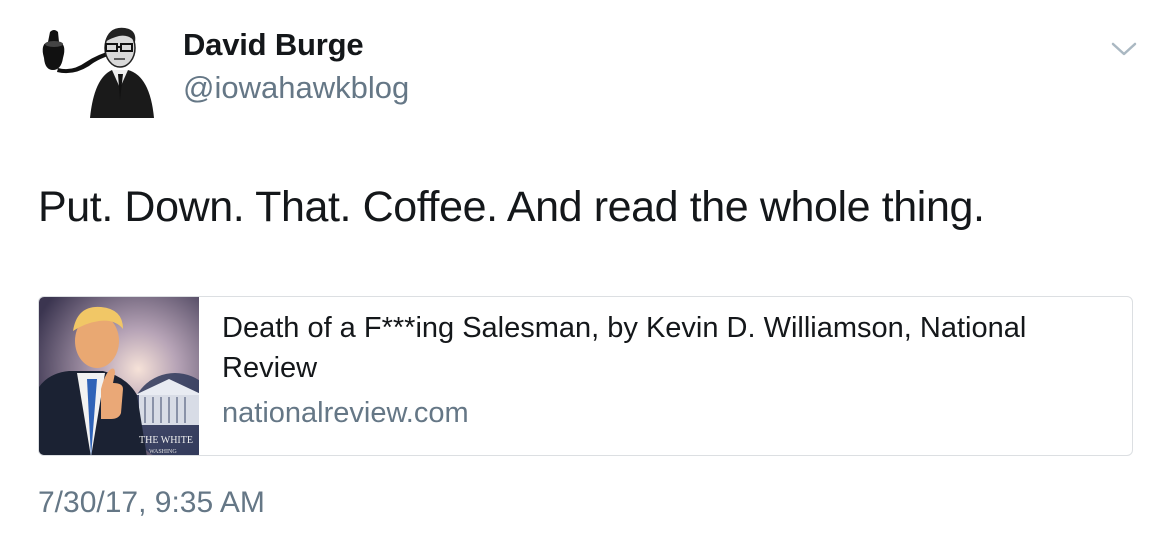  I want to click on avatar-pipe-icon, so click(98, 72).